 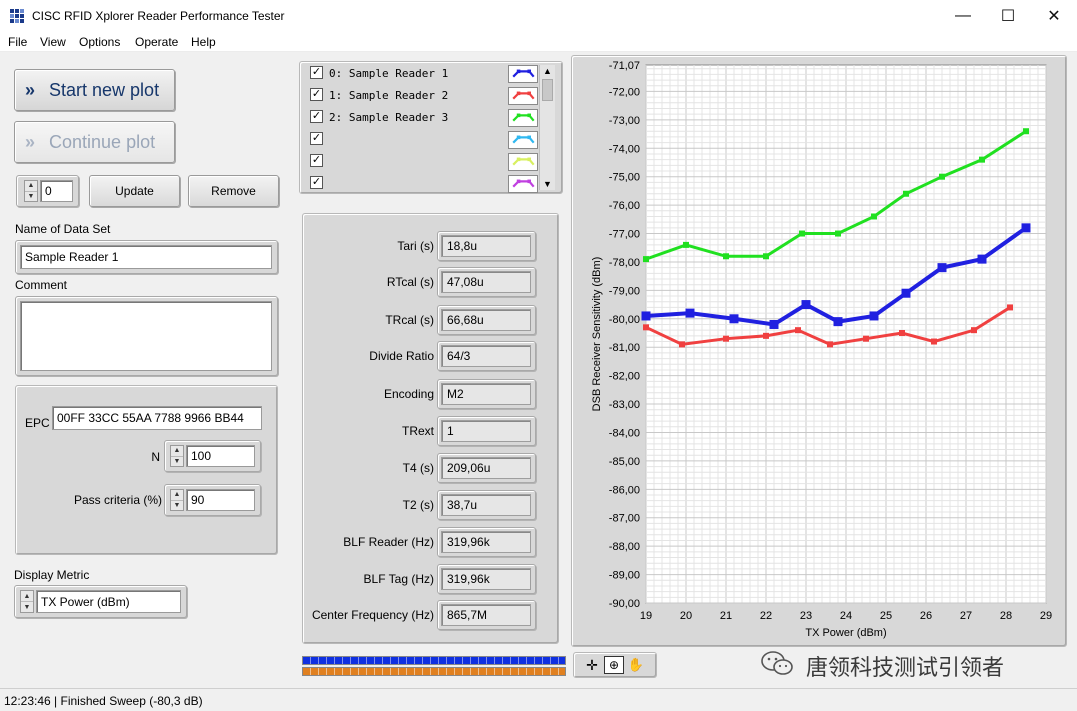 What do you see at coordinates (434, 671) in the screenshot?
I see `progress-bar-bottom` at bounding box center [434, 671].